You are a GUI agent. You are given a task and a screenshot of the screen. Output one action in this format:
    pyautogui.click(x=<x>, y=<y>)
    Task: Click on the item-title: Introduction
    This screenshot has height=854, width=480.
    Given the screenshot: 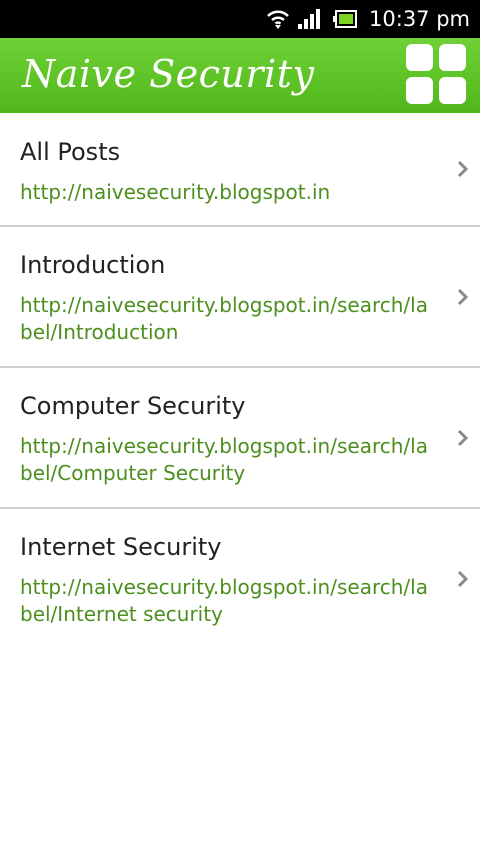 What is the action you would take?
    pyautogui.click(x=93, y=265)
    